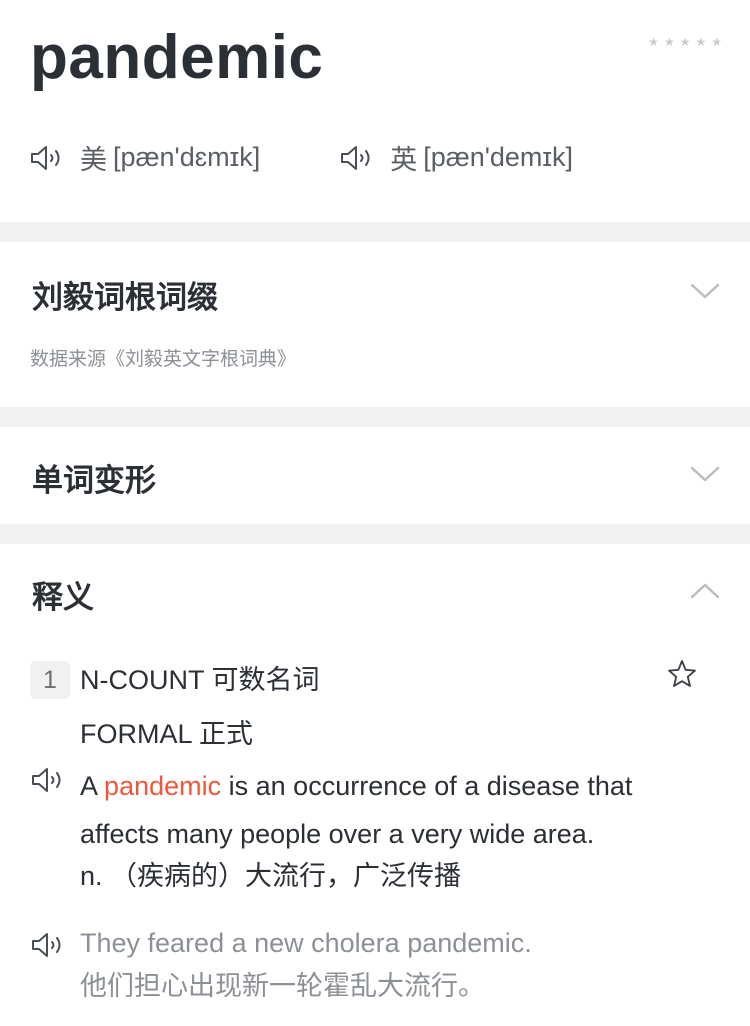  What do you see at coordinates (163, 359) in the screenshot?
I see `roots-source: 数据来源《刘毅英文字根词典》` at bounding box center [163, 359].